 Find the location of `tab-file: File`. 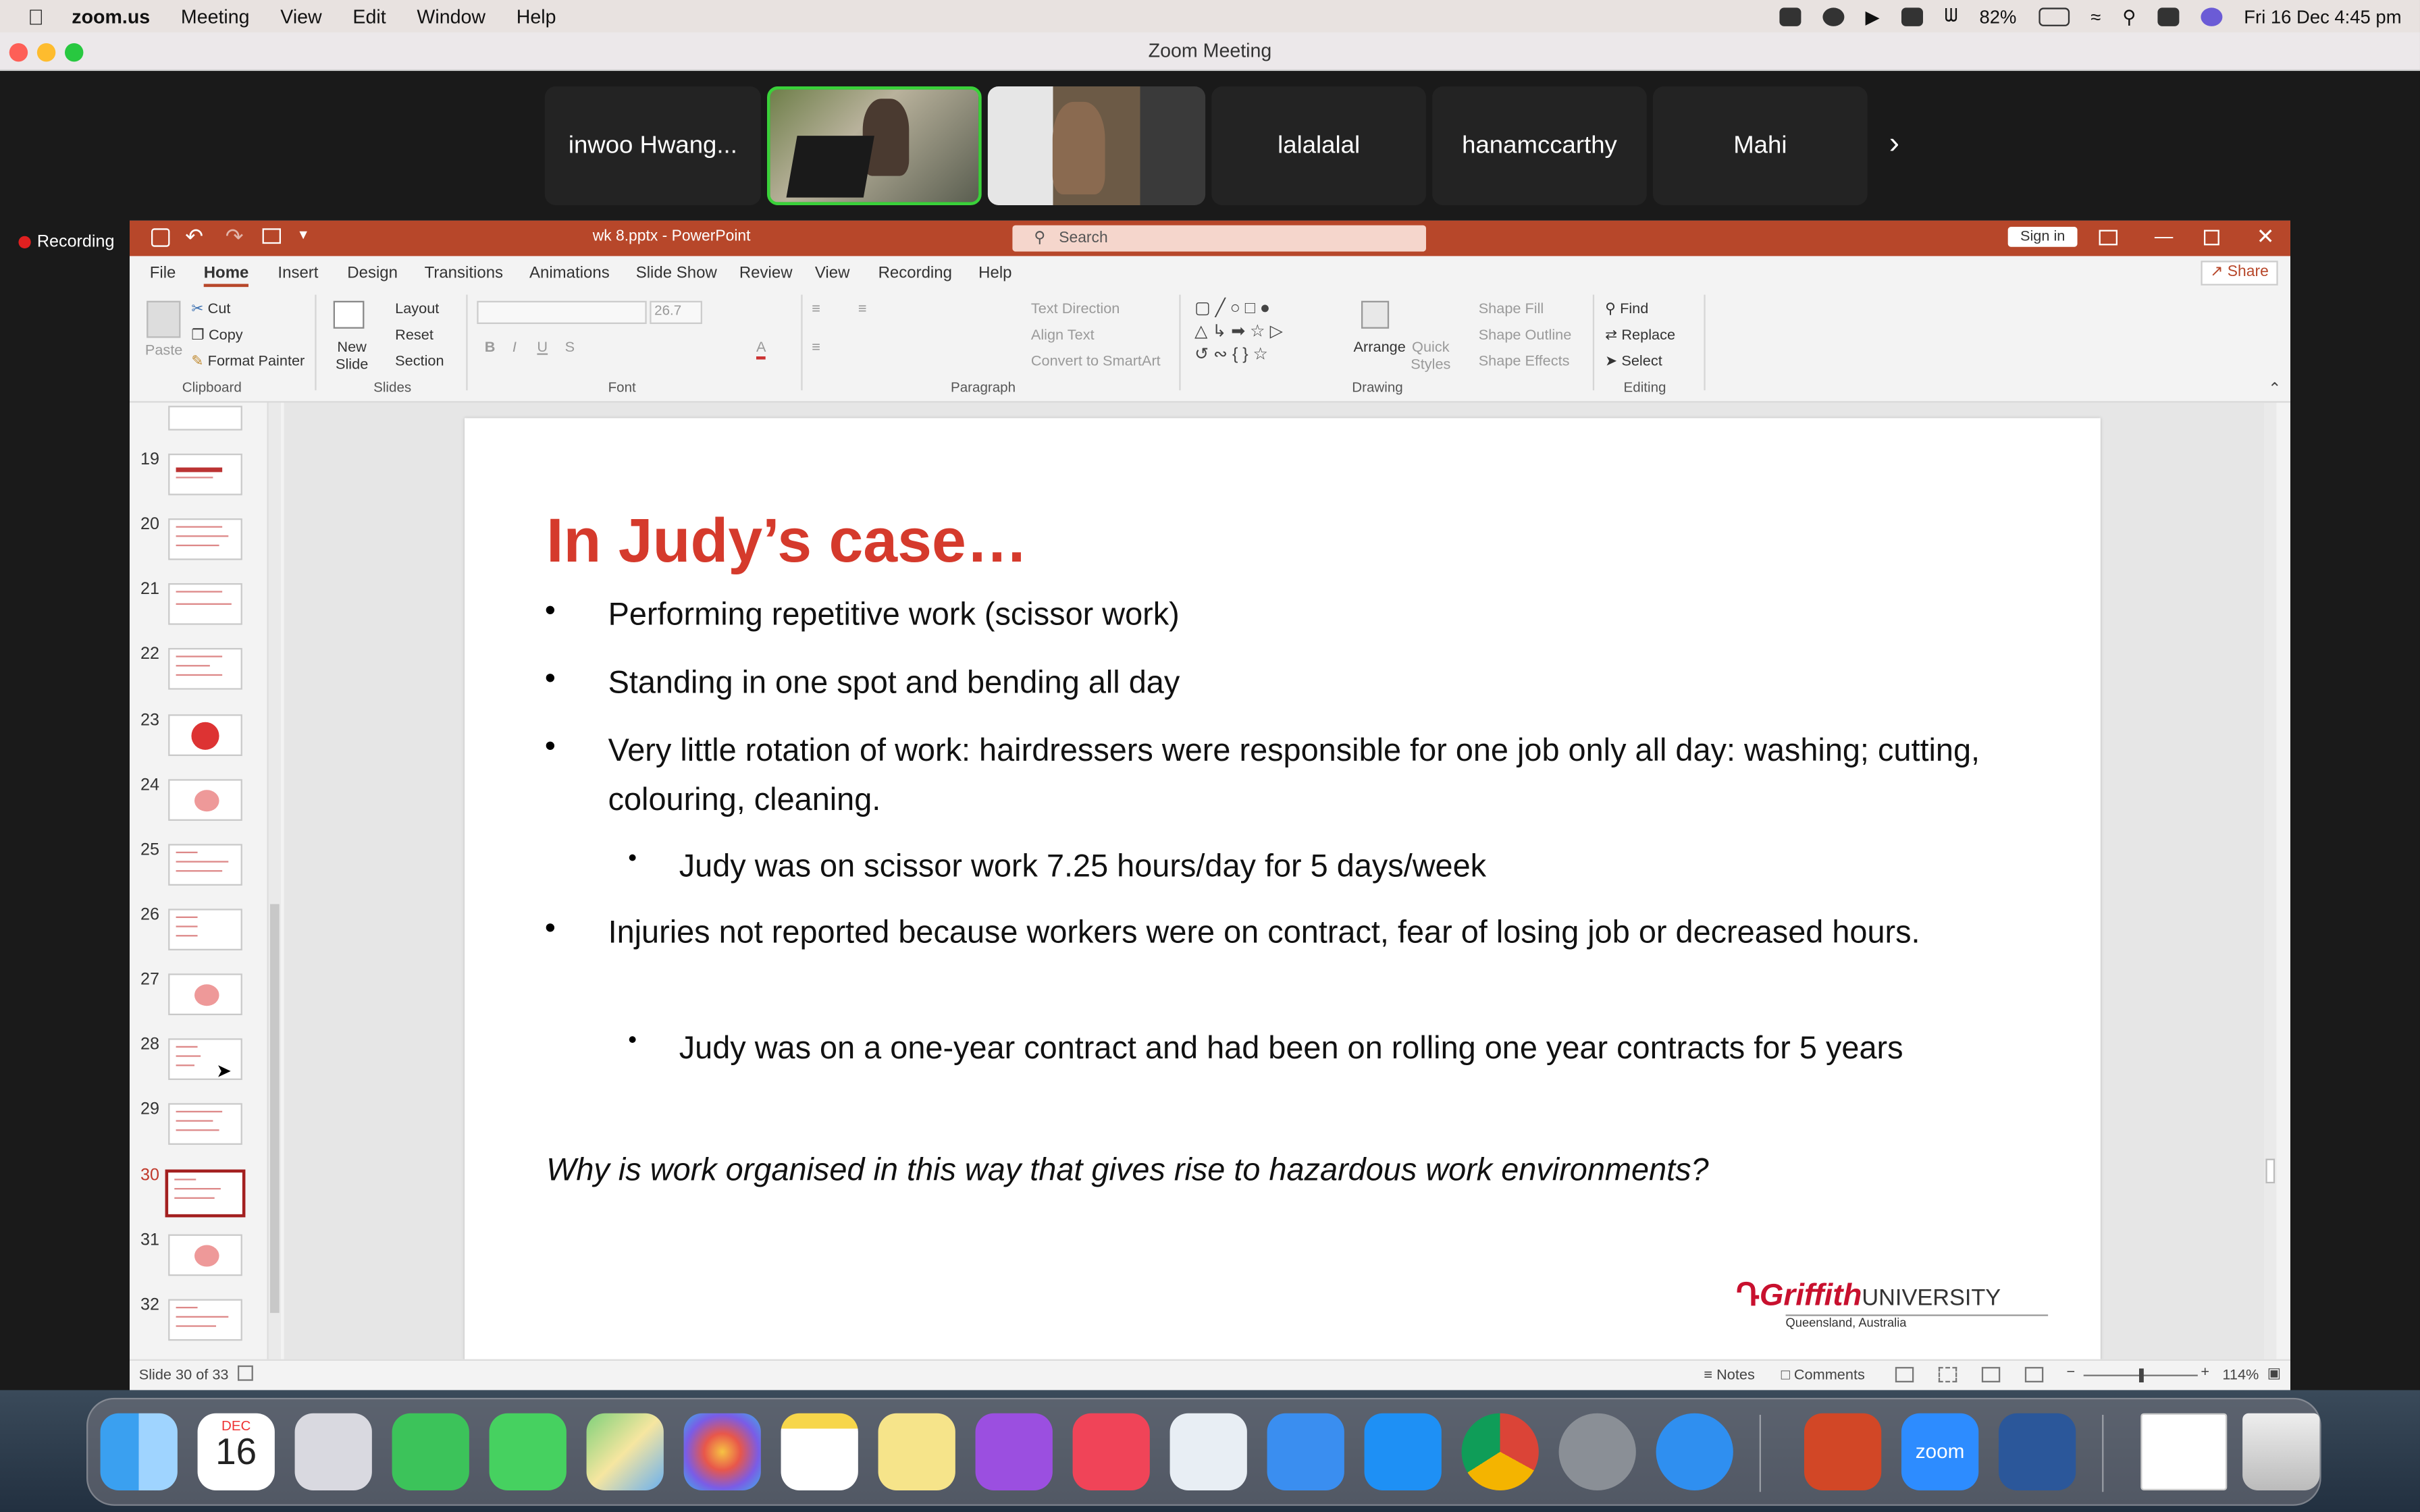

tab-file: File is located at coordinates (163, 273).